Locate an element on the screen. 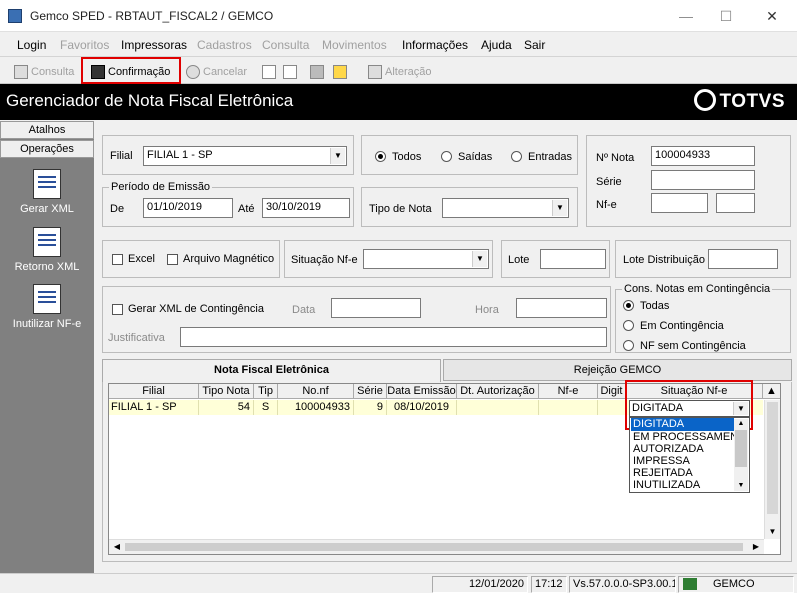 This screenshot has width=797, height=593. grid-header-tipo-nota: Tipo Nota is located at coordinates (226, 391).